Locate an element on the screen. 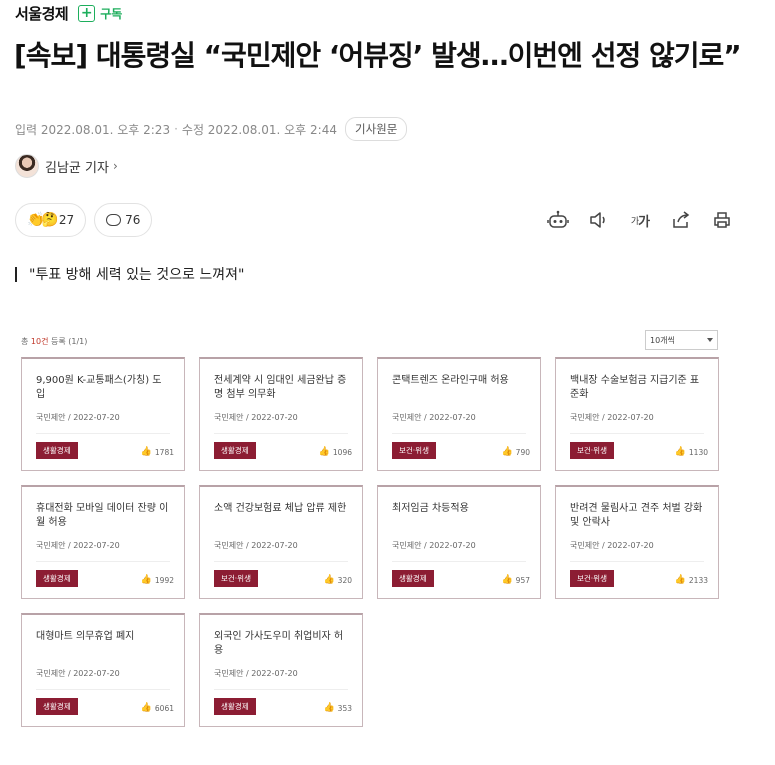 This screenshot has width=775, height=765. article-tools: 가가 is located at coordinates (647, 220).